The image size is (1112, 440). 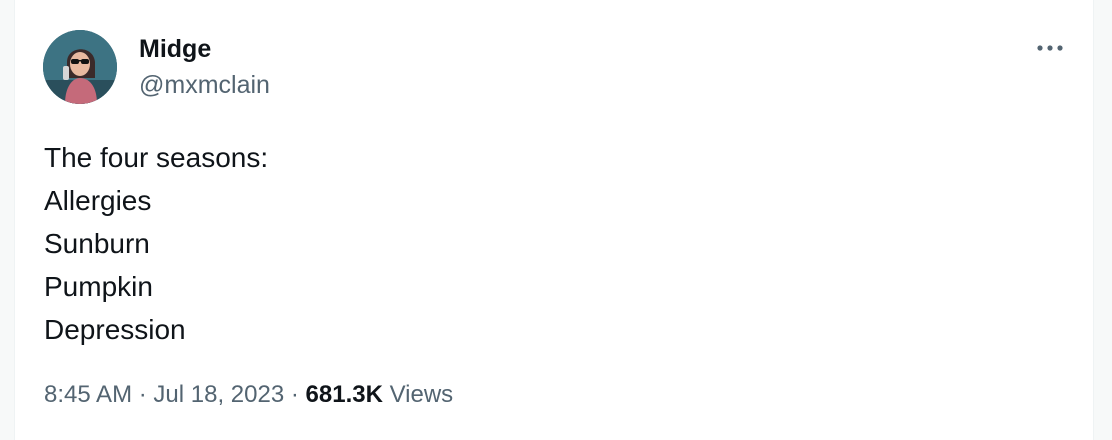 I want to click on tweet-text-line: The four seasons:, so click(x=156, y=157).